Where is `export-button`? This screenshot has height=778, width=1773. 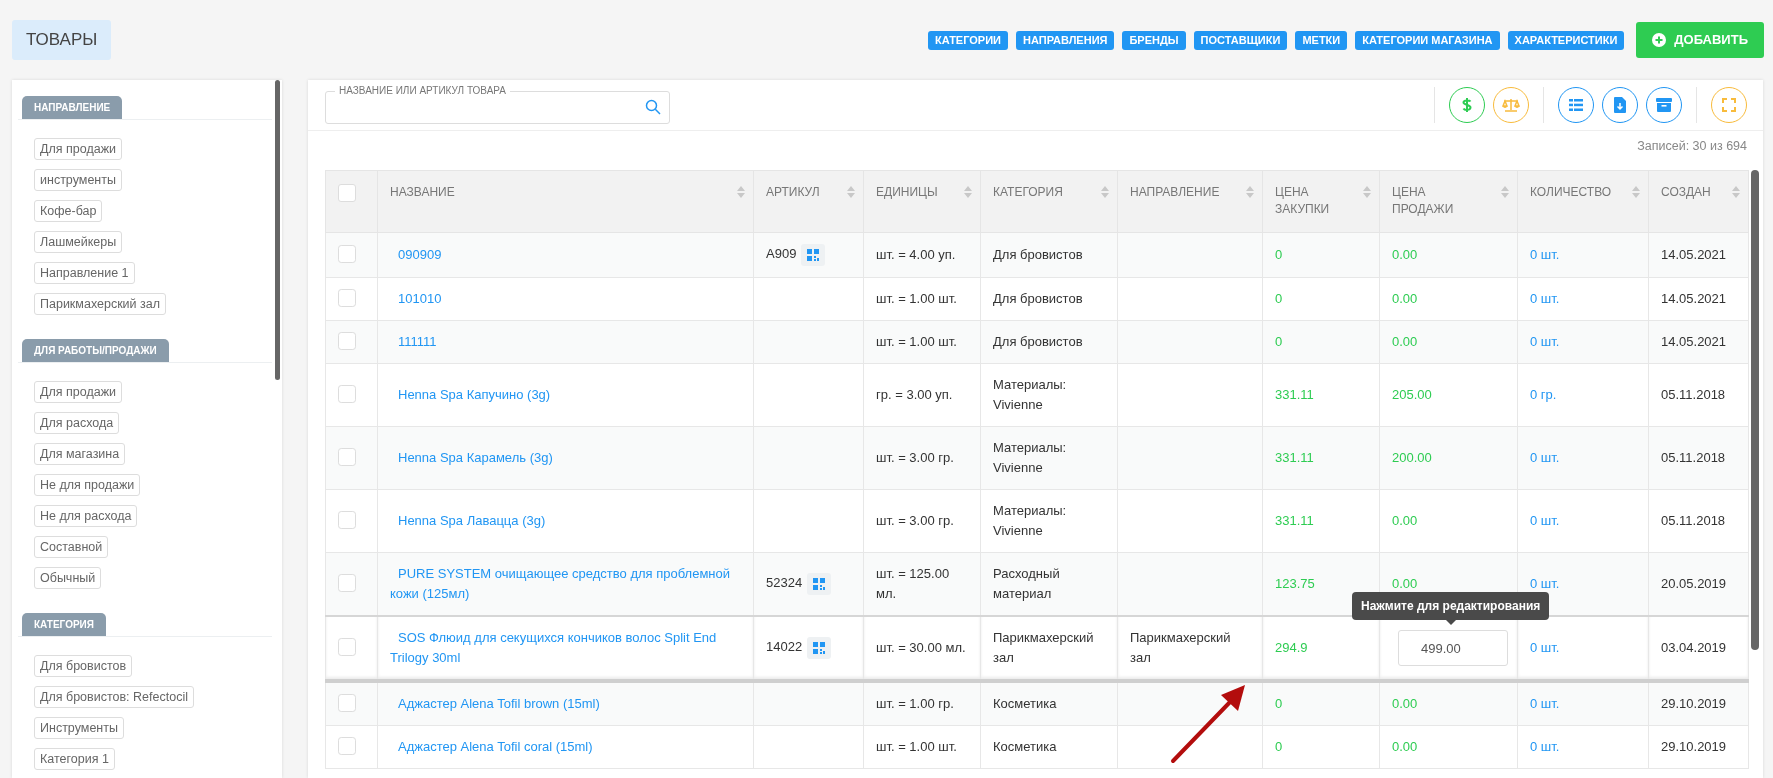 export-button is located at coordinates (1620, 105).